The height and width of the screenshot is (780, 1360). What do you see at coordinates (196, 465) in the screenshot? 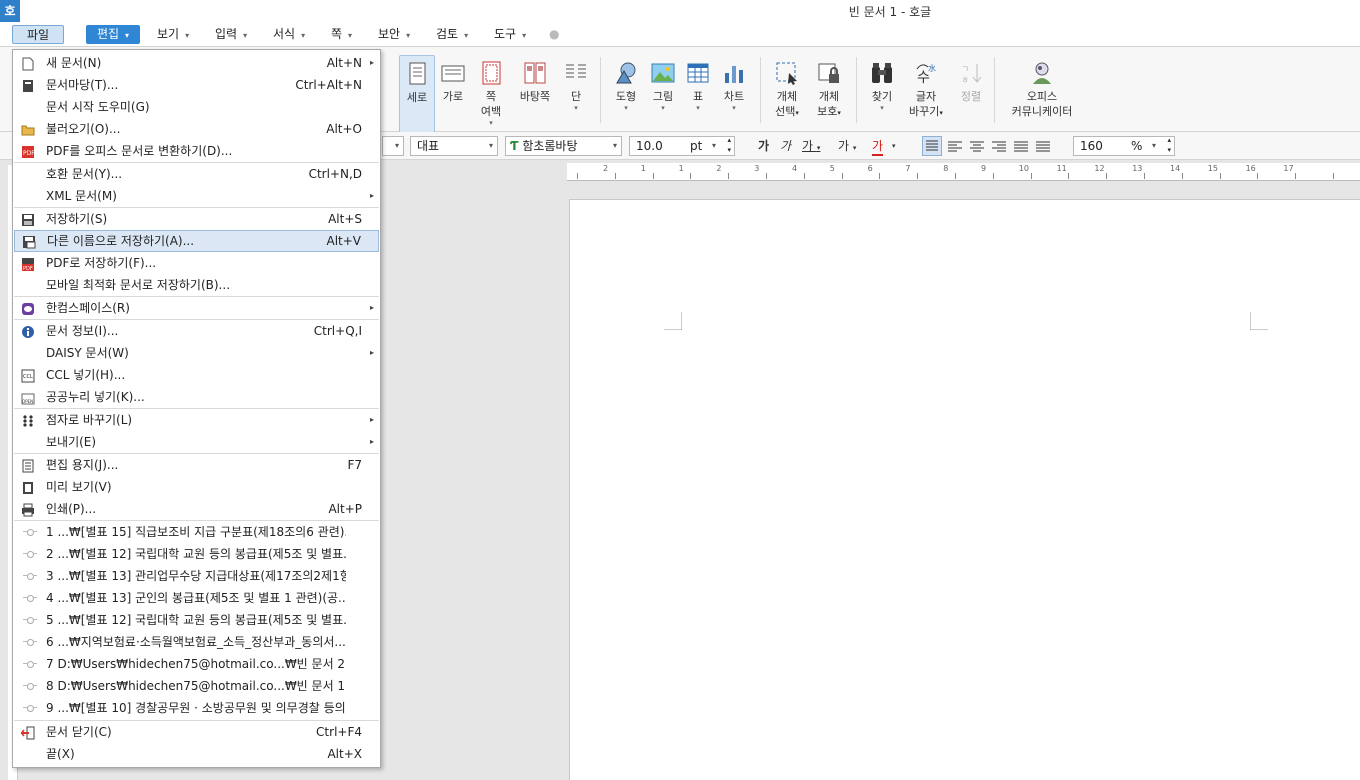
I see `menu-item-page-setup: 편집 용지(J)... F7` at bounding box center [196, 465].